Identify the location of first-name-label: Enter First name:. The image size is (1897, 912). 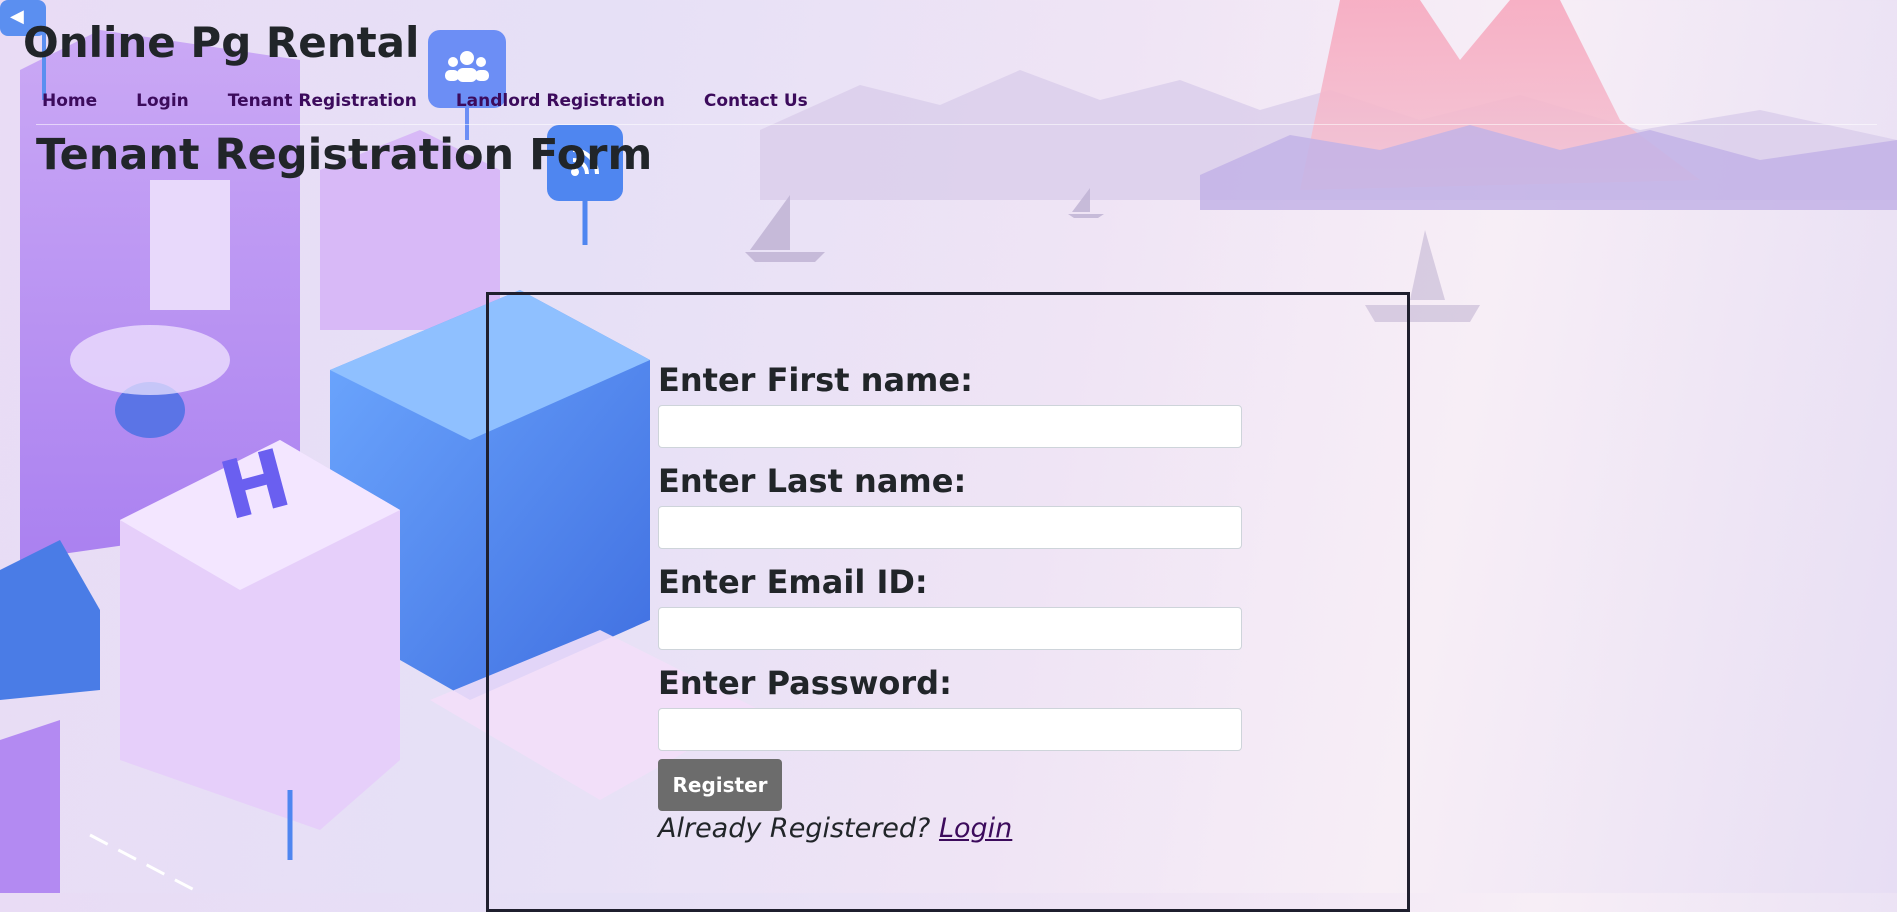
(815, 380).